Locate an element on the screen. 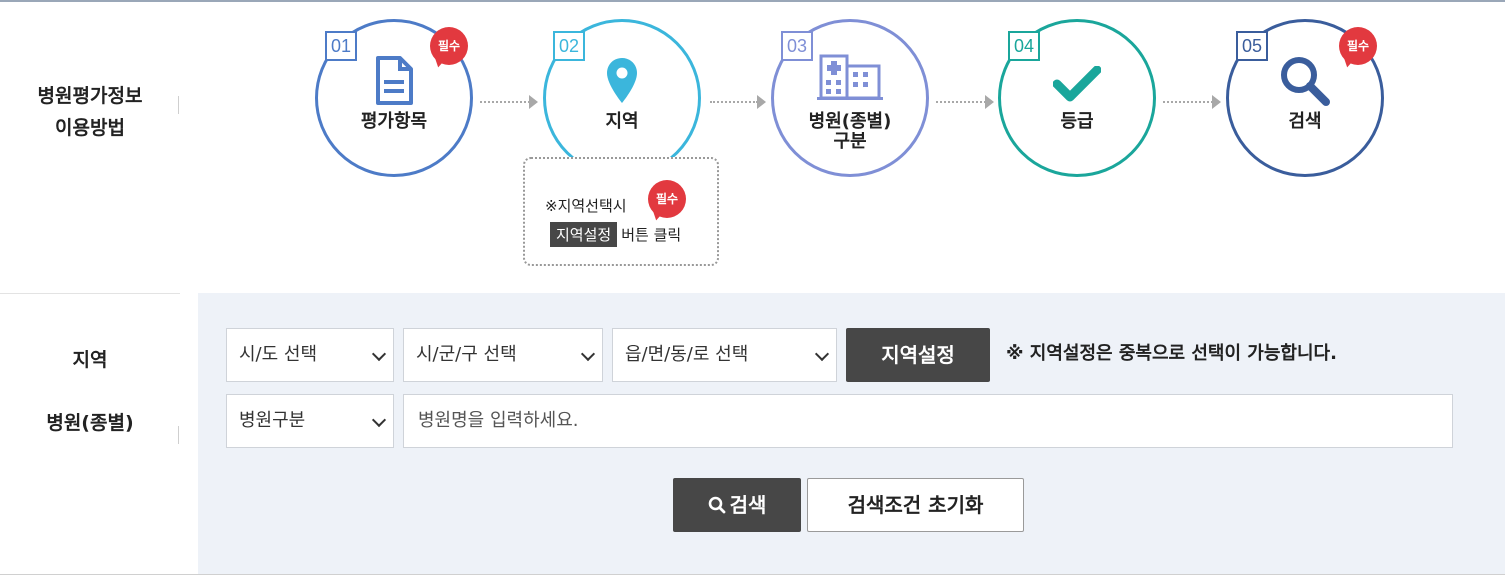 The image size is (1505, 575). step-region: 02 지역 is located at coordinates (622, 98).